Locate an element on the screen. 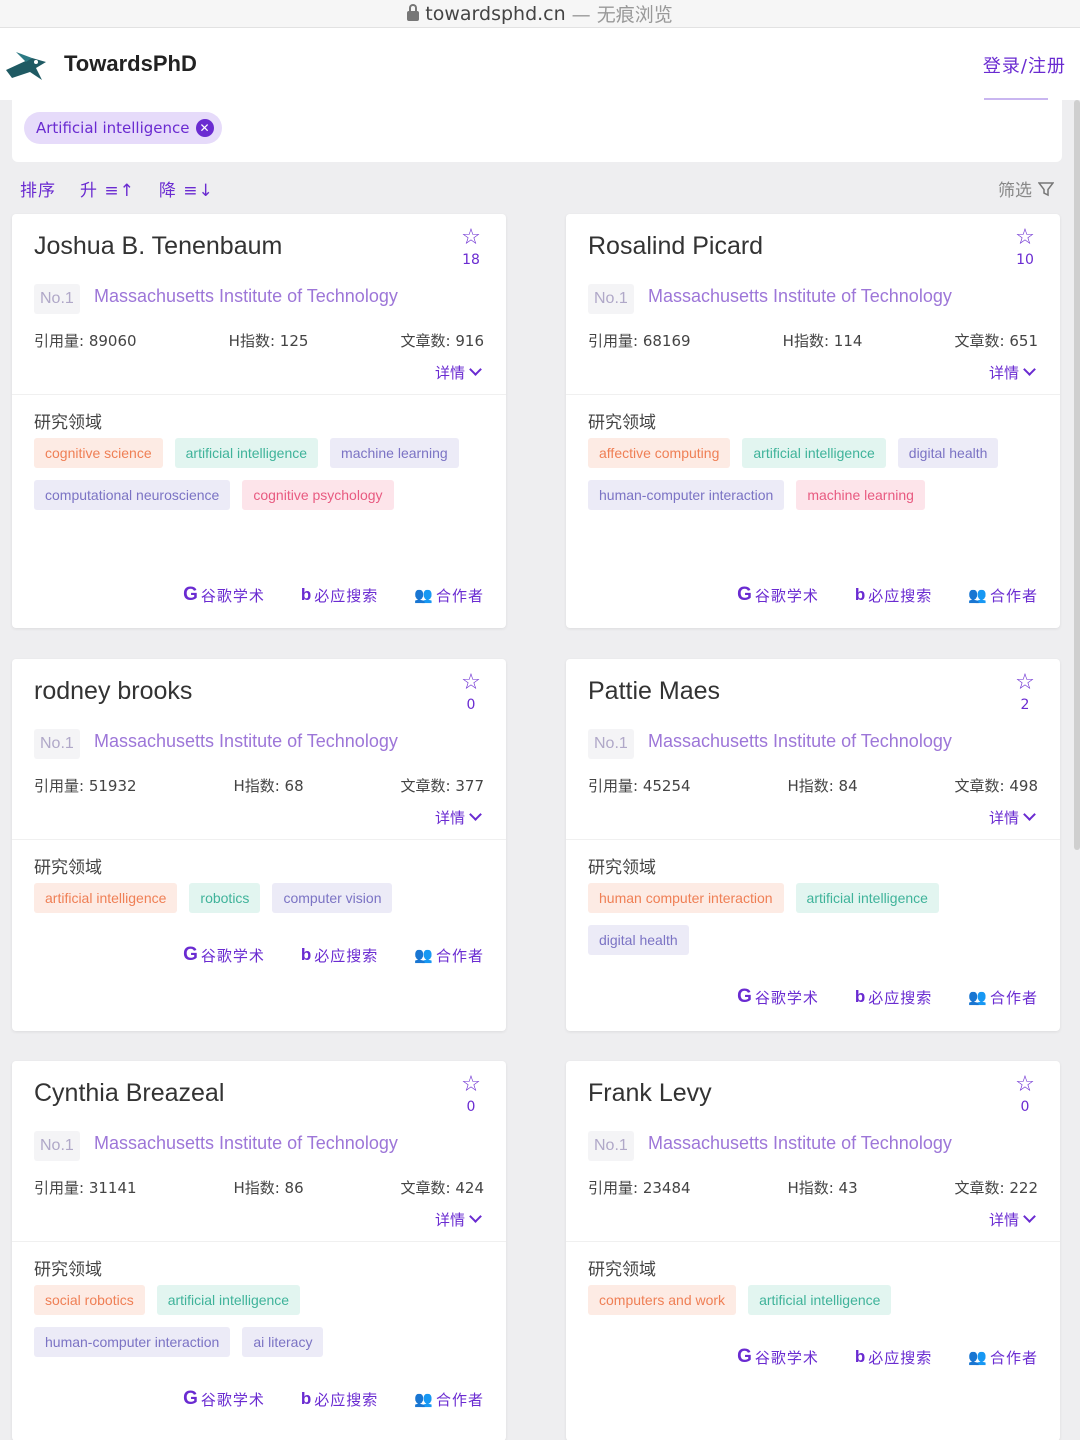  divider is located at coordinates (813, 394).